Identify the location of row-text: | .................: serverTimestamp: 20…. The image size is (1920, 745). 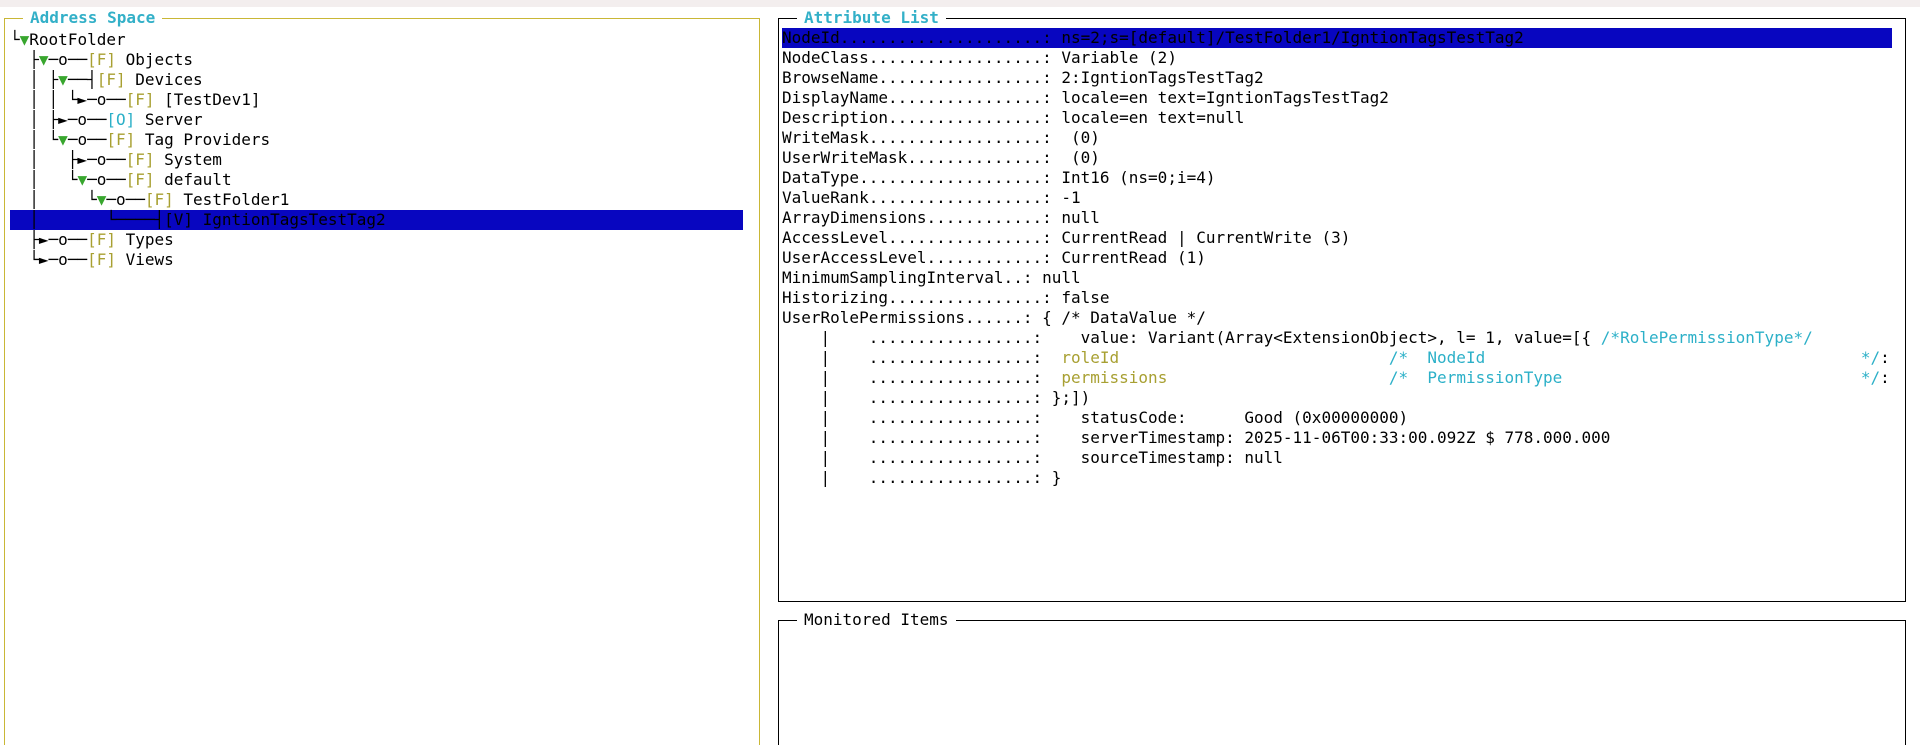
(1196, 437).